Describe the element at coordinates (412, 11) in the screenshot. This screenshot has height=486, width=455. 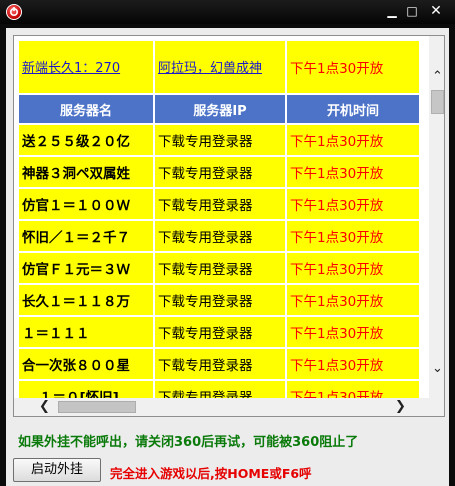
I see `maximize-button: □` at that location.